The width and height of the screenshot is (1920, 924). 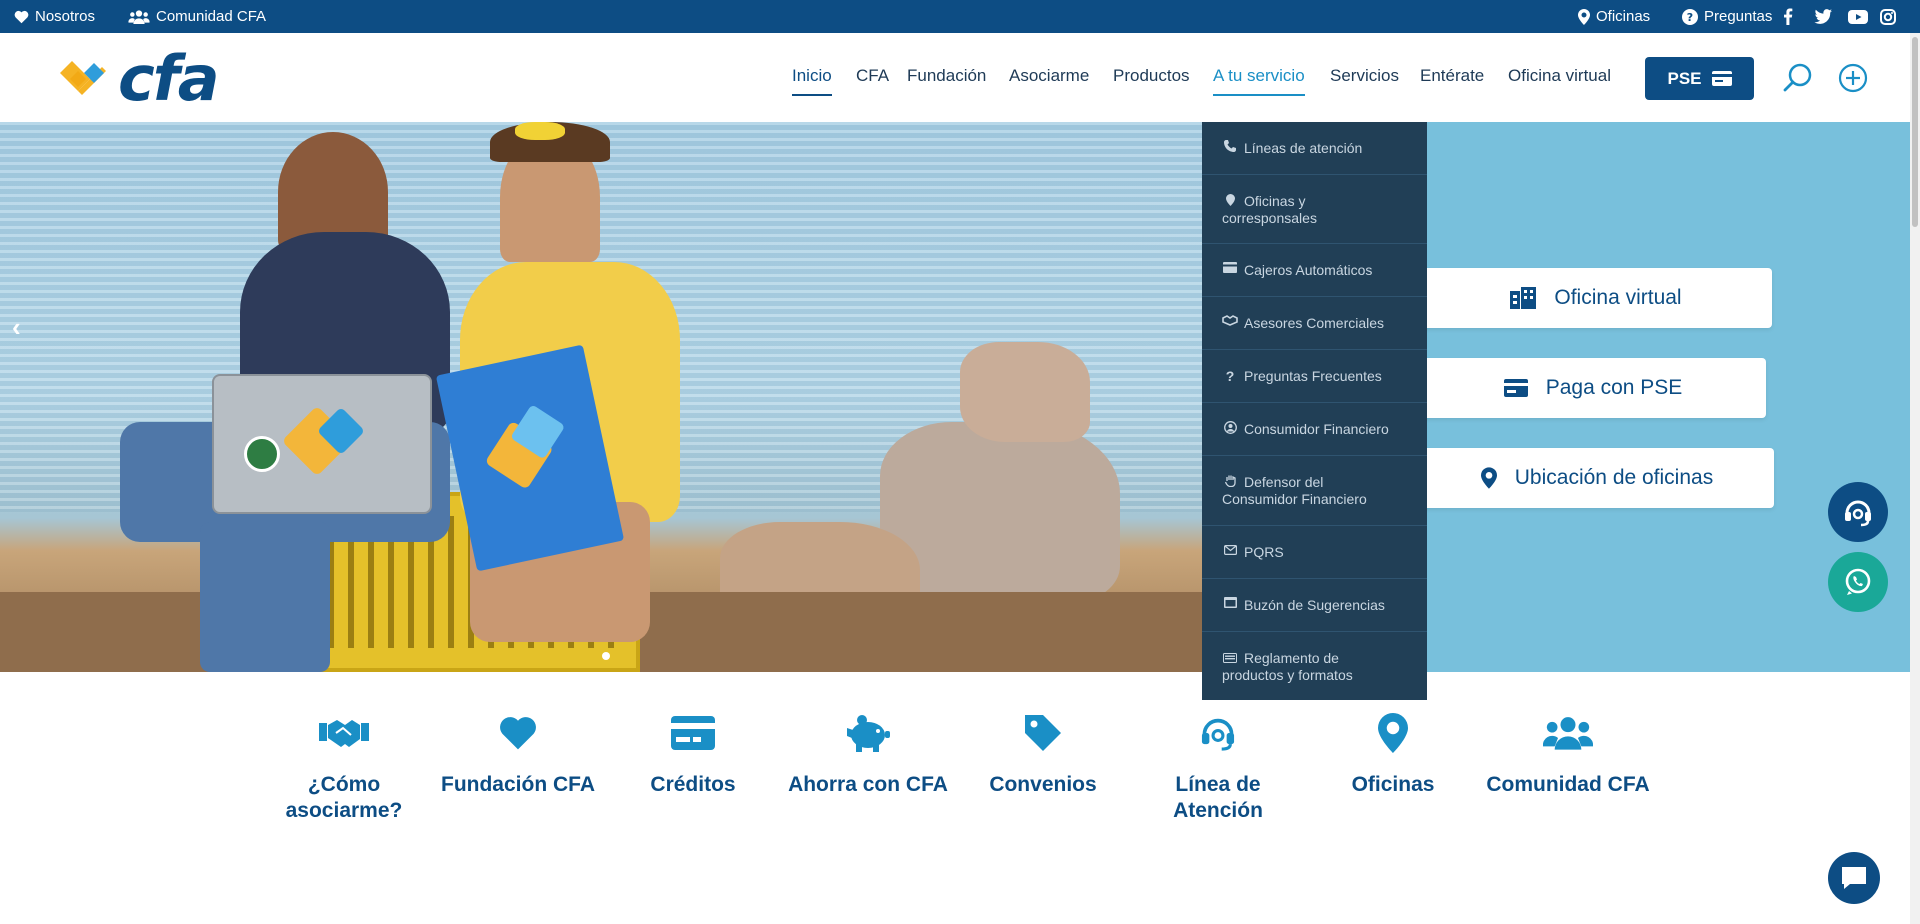 I want to click on instagram-icon, so click(x=1888, y=16).